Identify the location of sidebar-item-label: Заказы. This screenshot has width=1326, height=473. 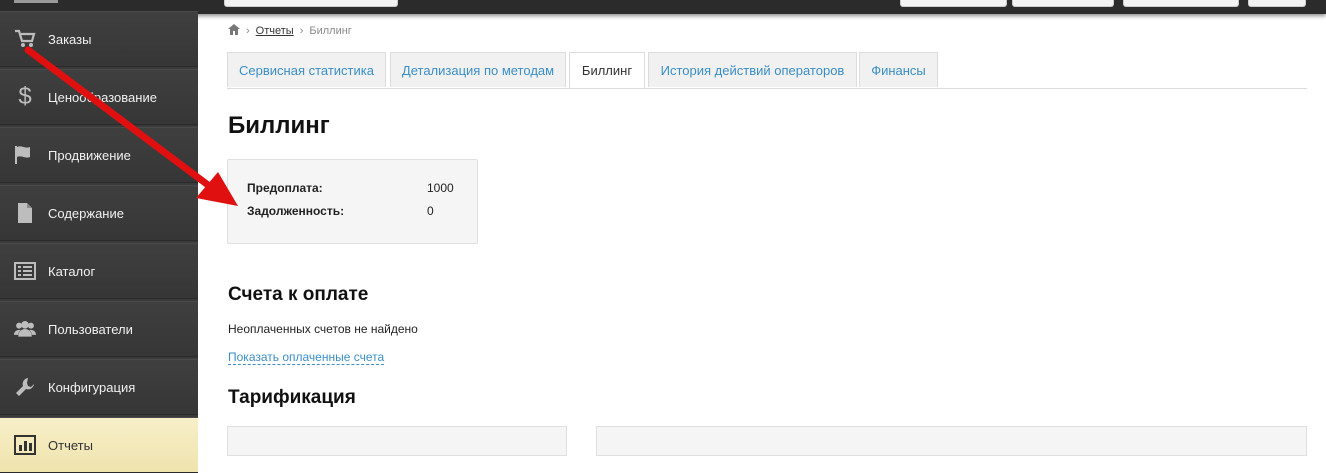
(70, 39).